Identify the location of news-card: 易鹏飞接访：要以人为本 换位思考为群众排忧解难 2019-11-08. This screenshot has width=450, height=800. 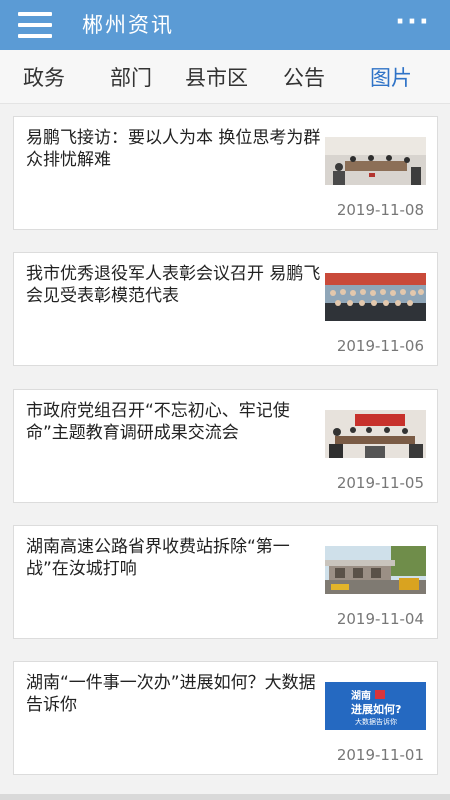
(225, 173).